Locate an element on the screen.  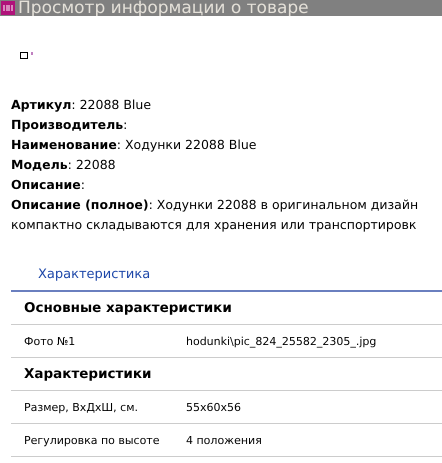
product-field: Производитель: is located at coordinates (226, 125).